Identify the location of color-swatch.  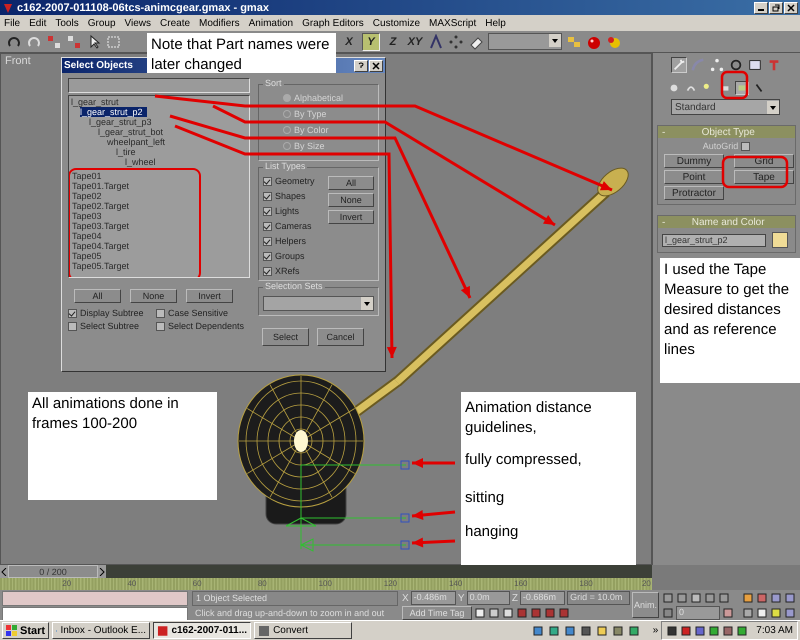
(780, 240).